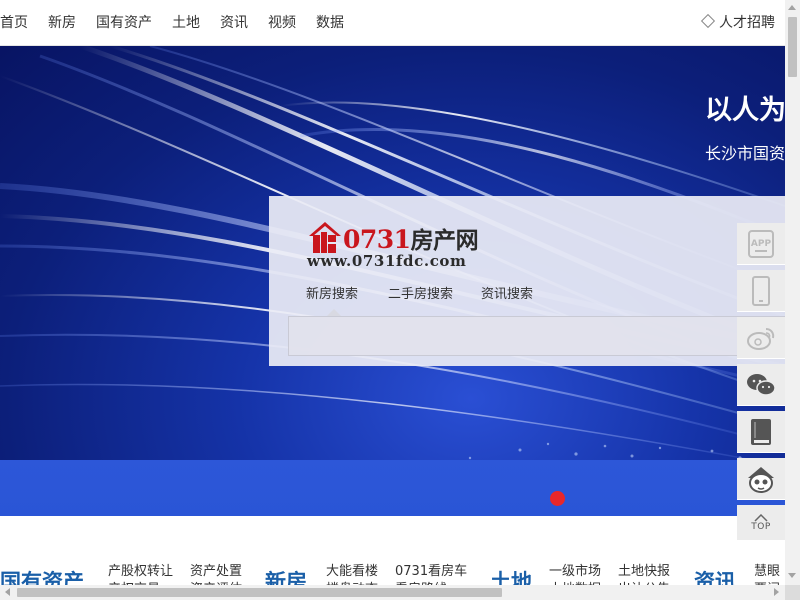  I want to click on book-icon, so click(761, 431).